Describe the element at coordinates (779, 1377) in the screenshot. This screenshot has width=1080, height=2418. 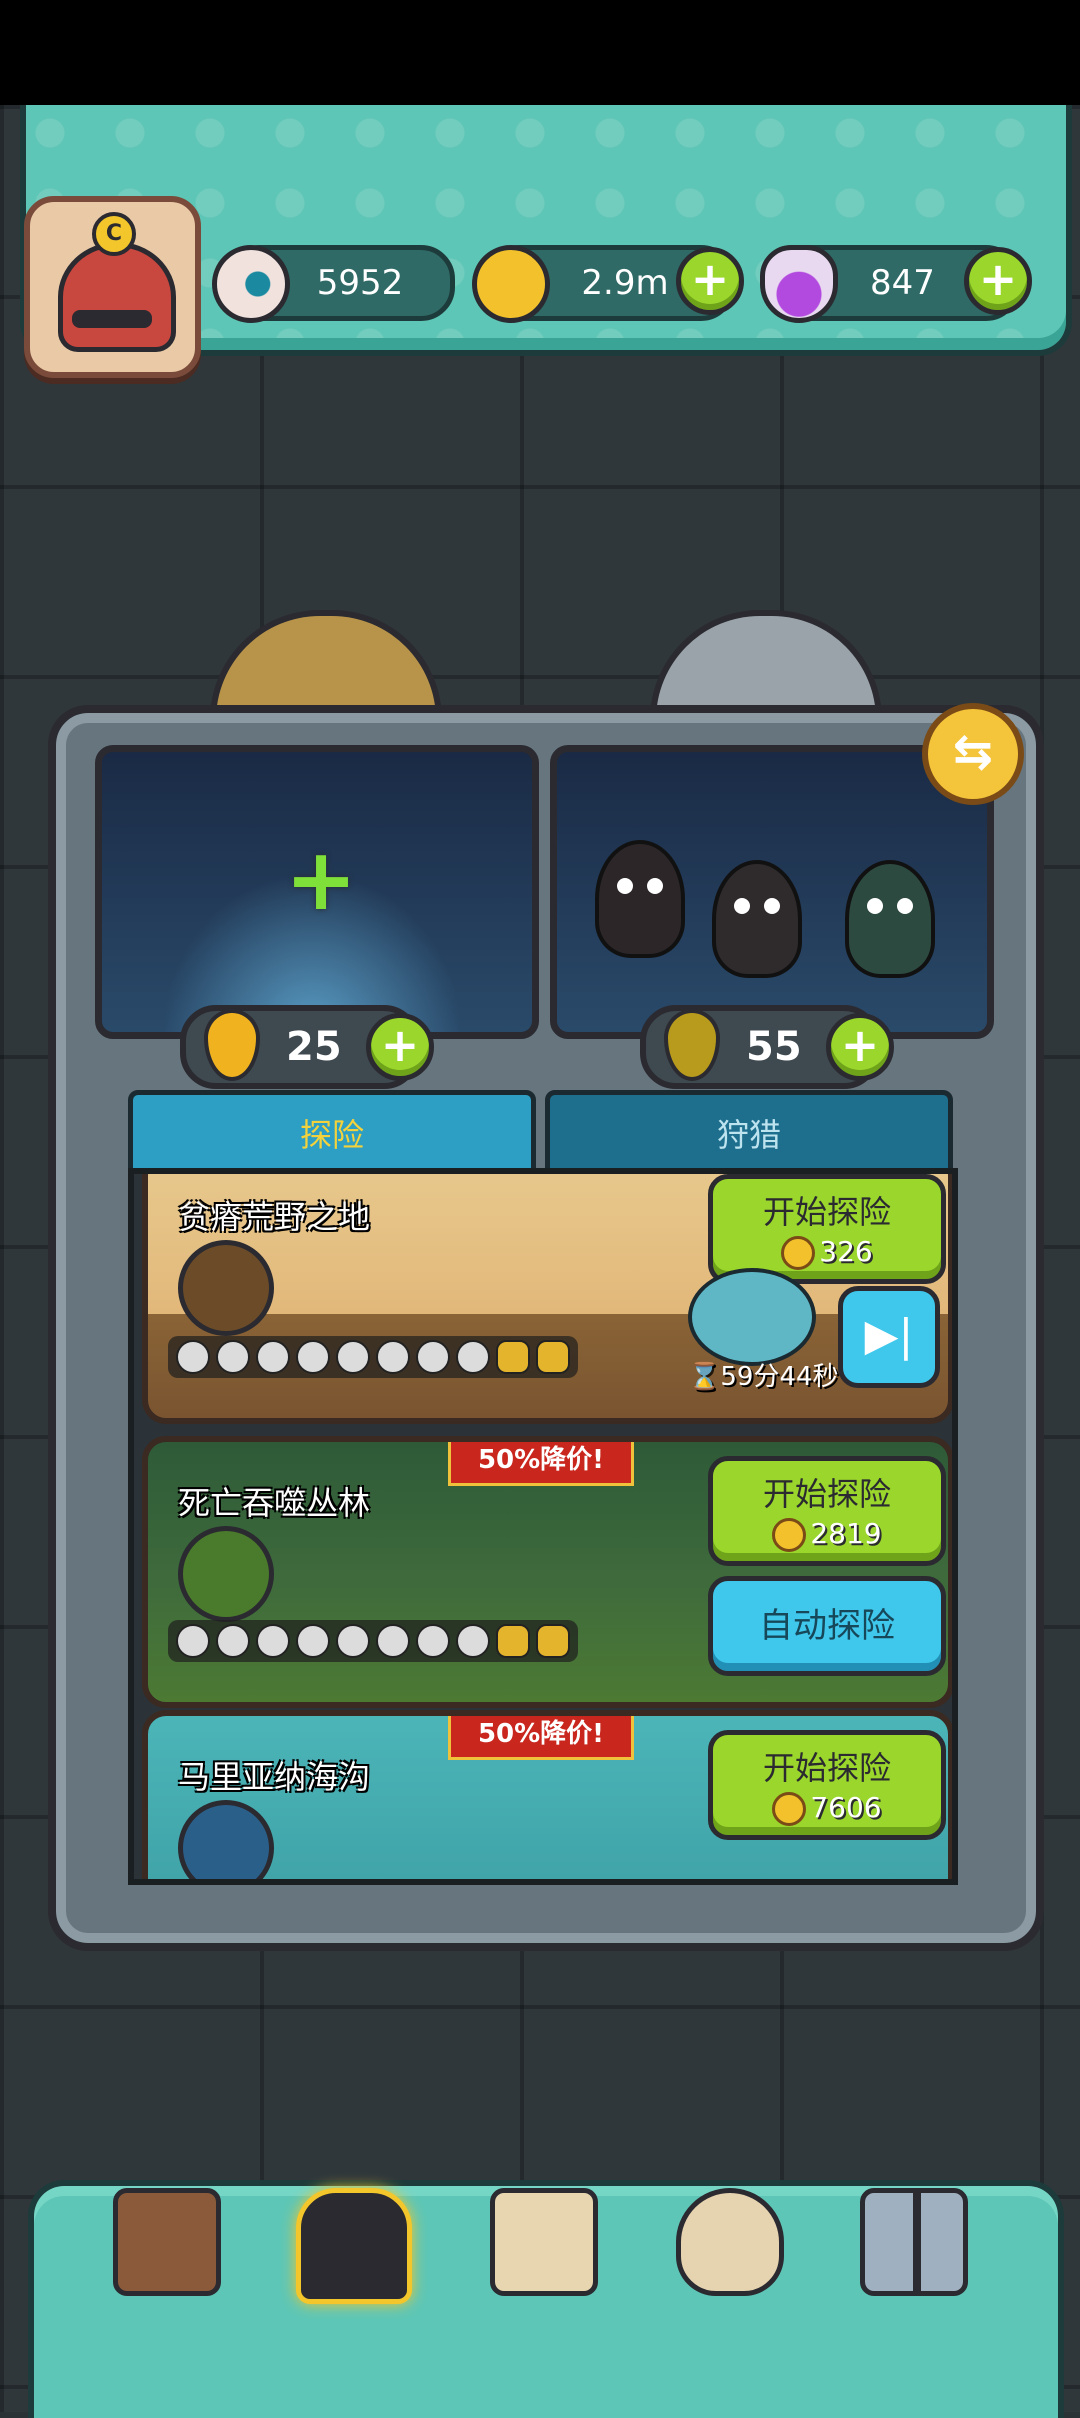
I see `timer-value: 59分44秒` at that location.